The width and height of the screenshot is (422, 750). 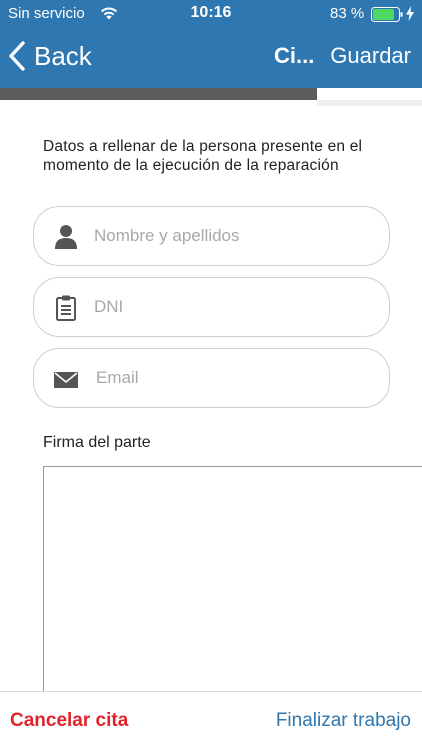 I want to click on dni-input, so click(x=234, y=307).